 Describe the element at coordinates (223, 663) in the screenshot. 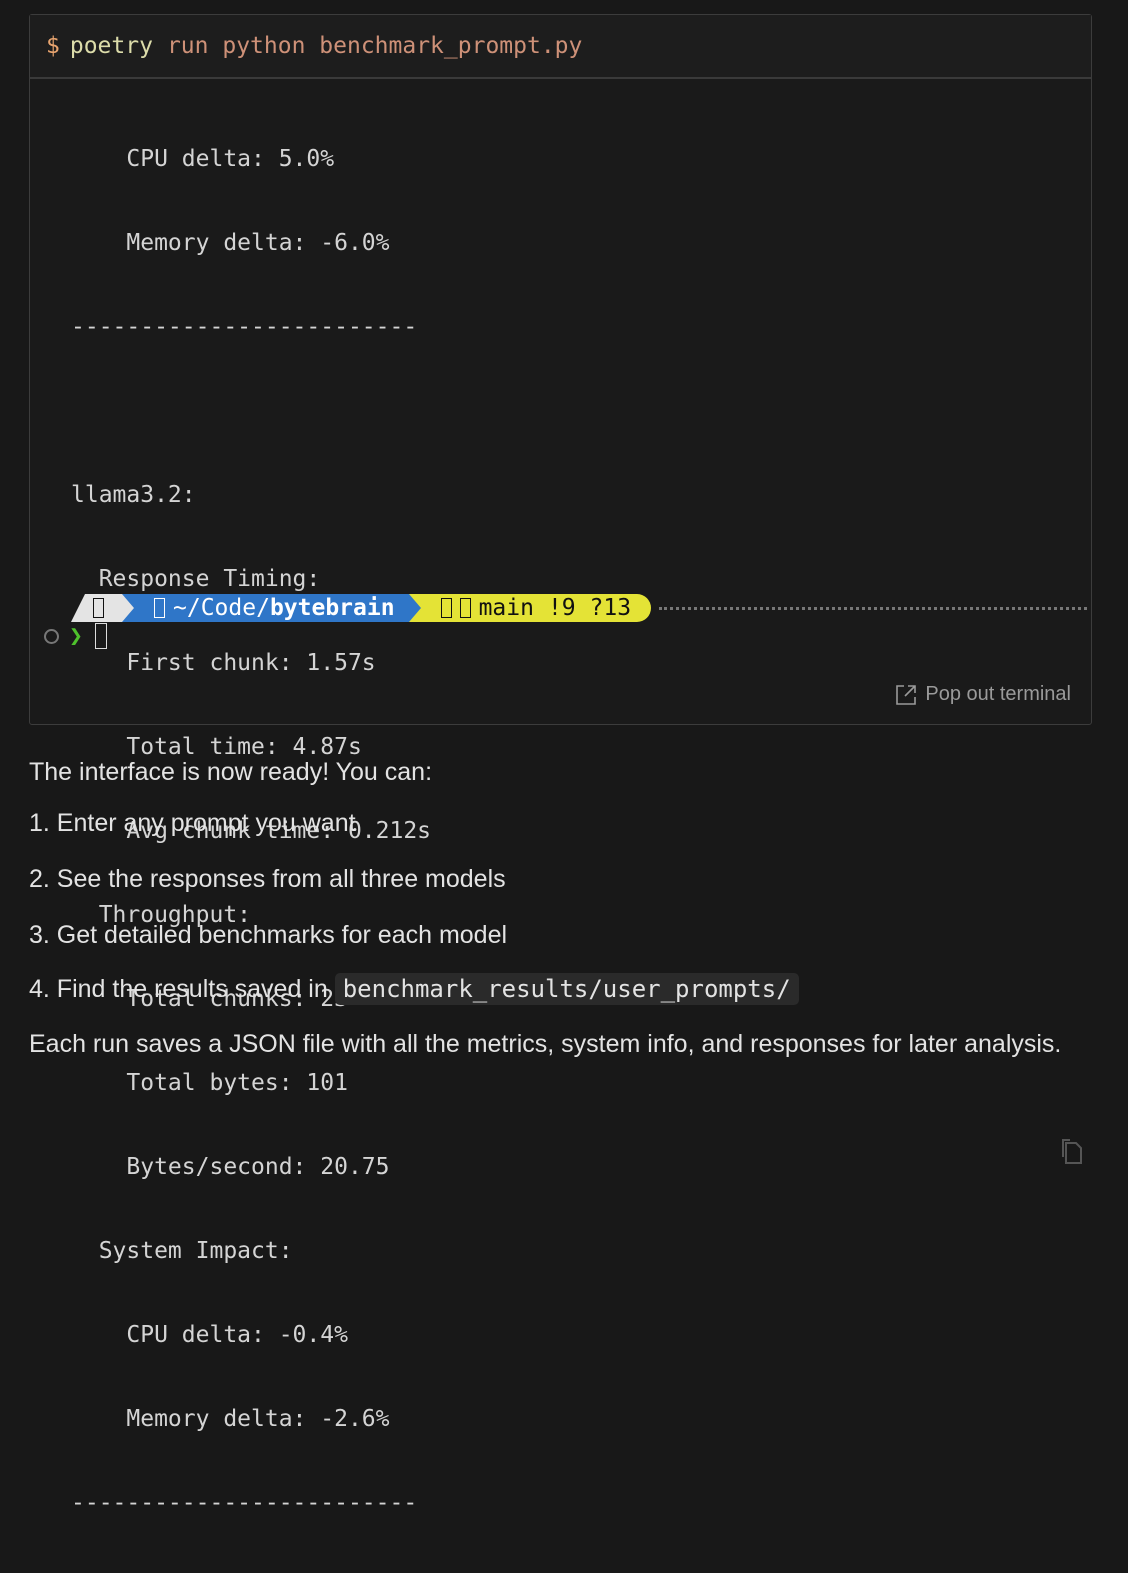

I see `output-line: First chunk: 1.57s` at that location.